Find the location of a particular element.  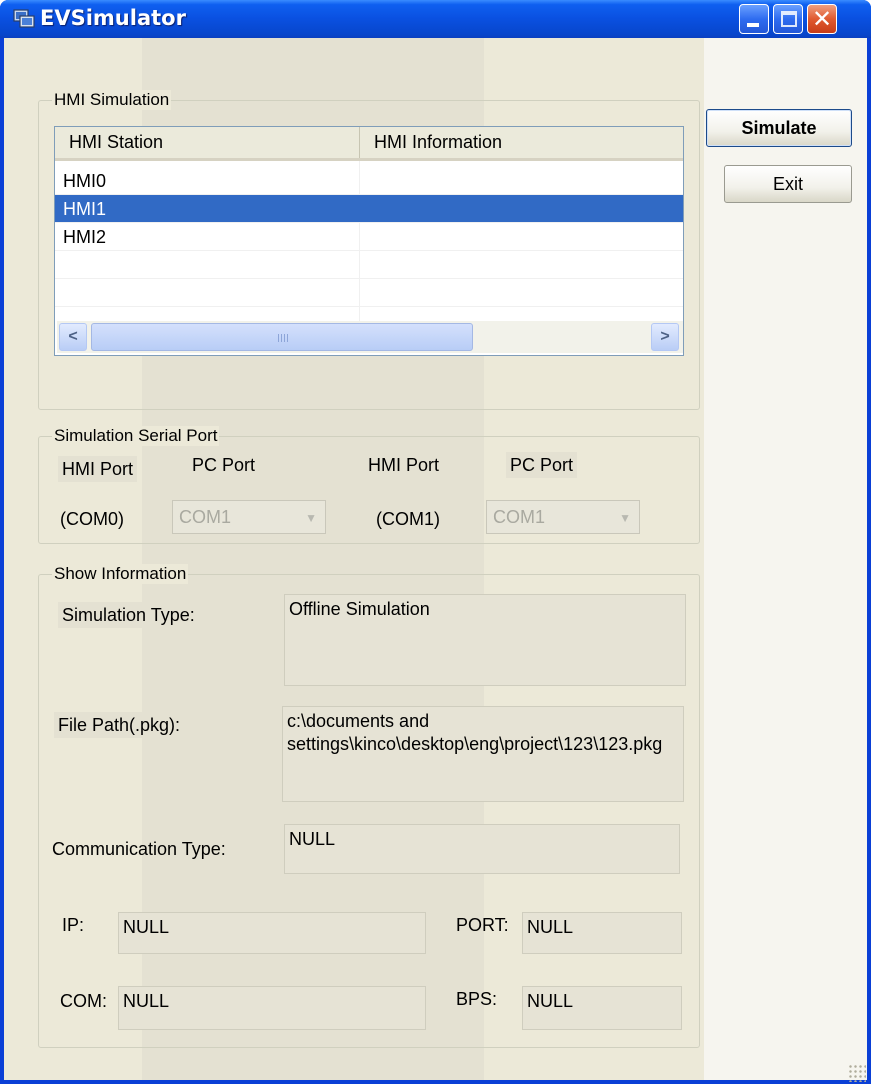

pc-port-select-1: COM1 ▼ is located at coordinates (249, 517).